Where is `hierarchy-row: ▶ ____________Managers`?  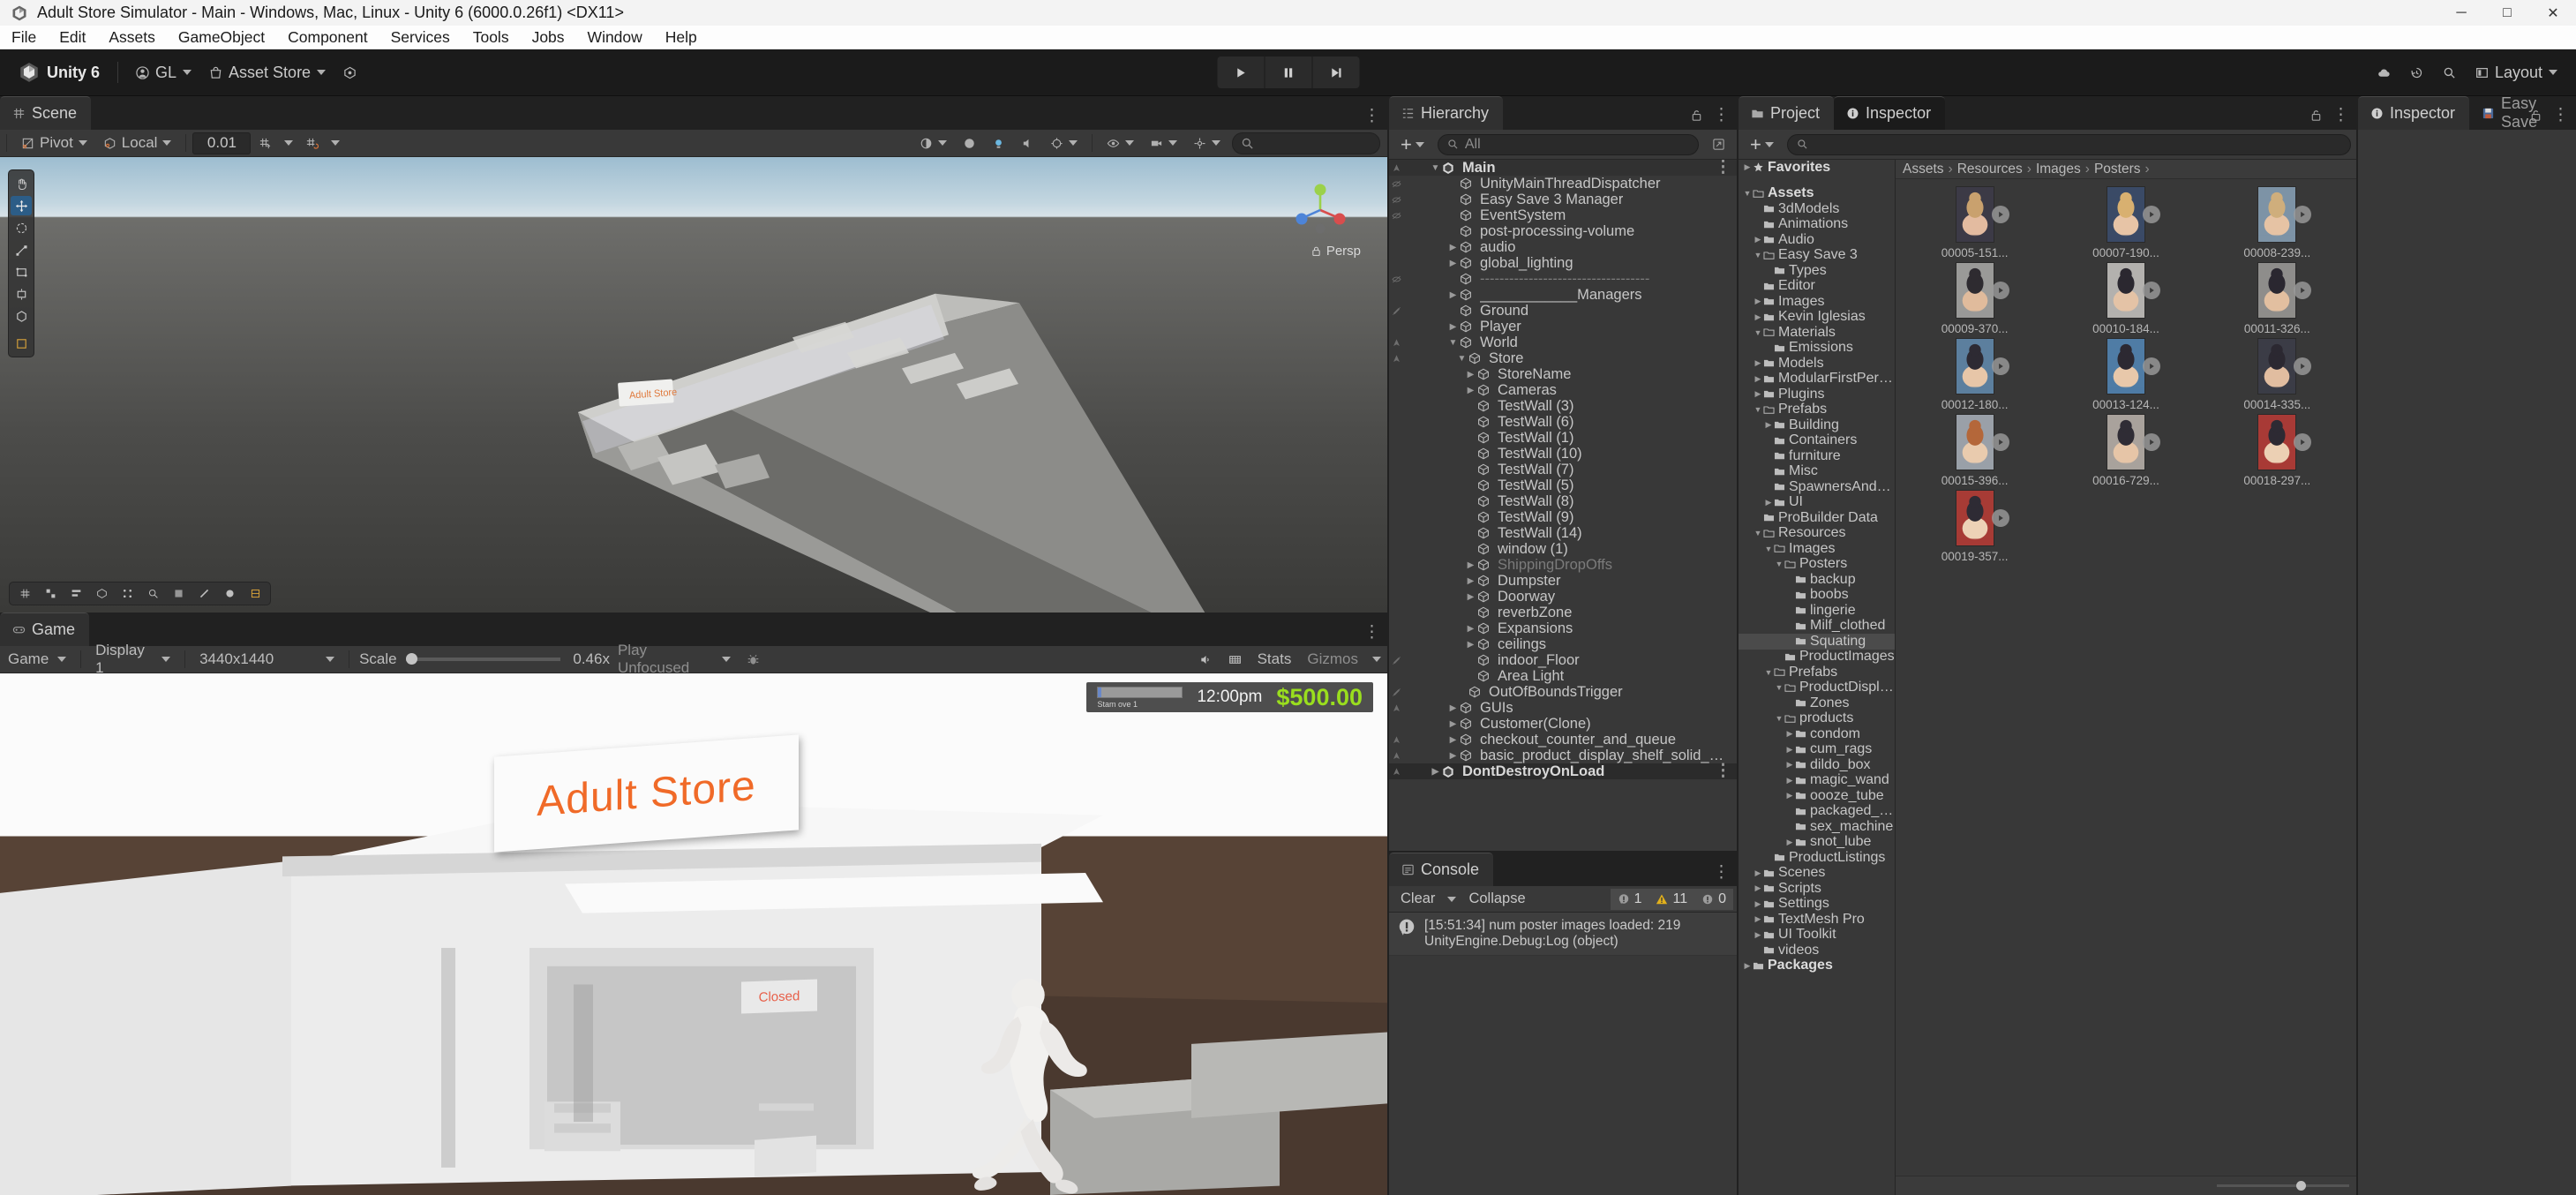
hierarchy-row: ▶ ____________Managers is located at coordinates (1563, 295).